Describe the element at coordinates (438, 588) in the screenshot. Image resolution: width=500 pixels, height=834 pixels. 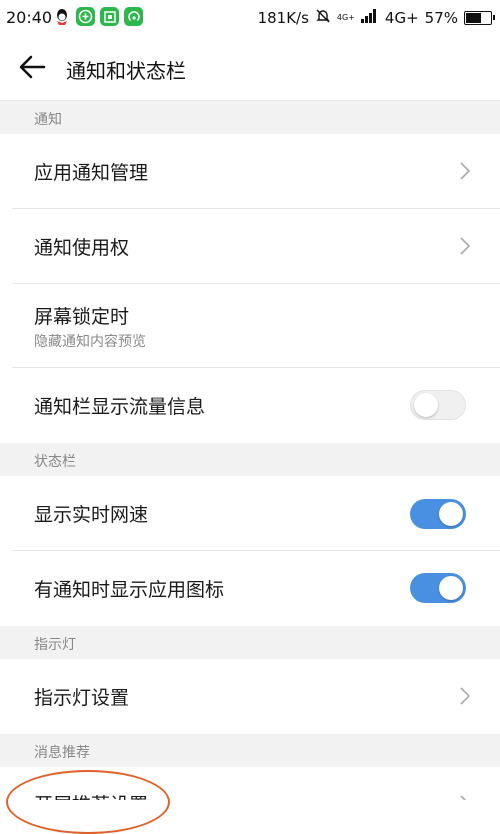
I see `app-icon-toggle` at that location.